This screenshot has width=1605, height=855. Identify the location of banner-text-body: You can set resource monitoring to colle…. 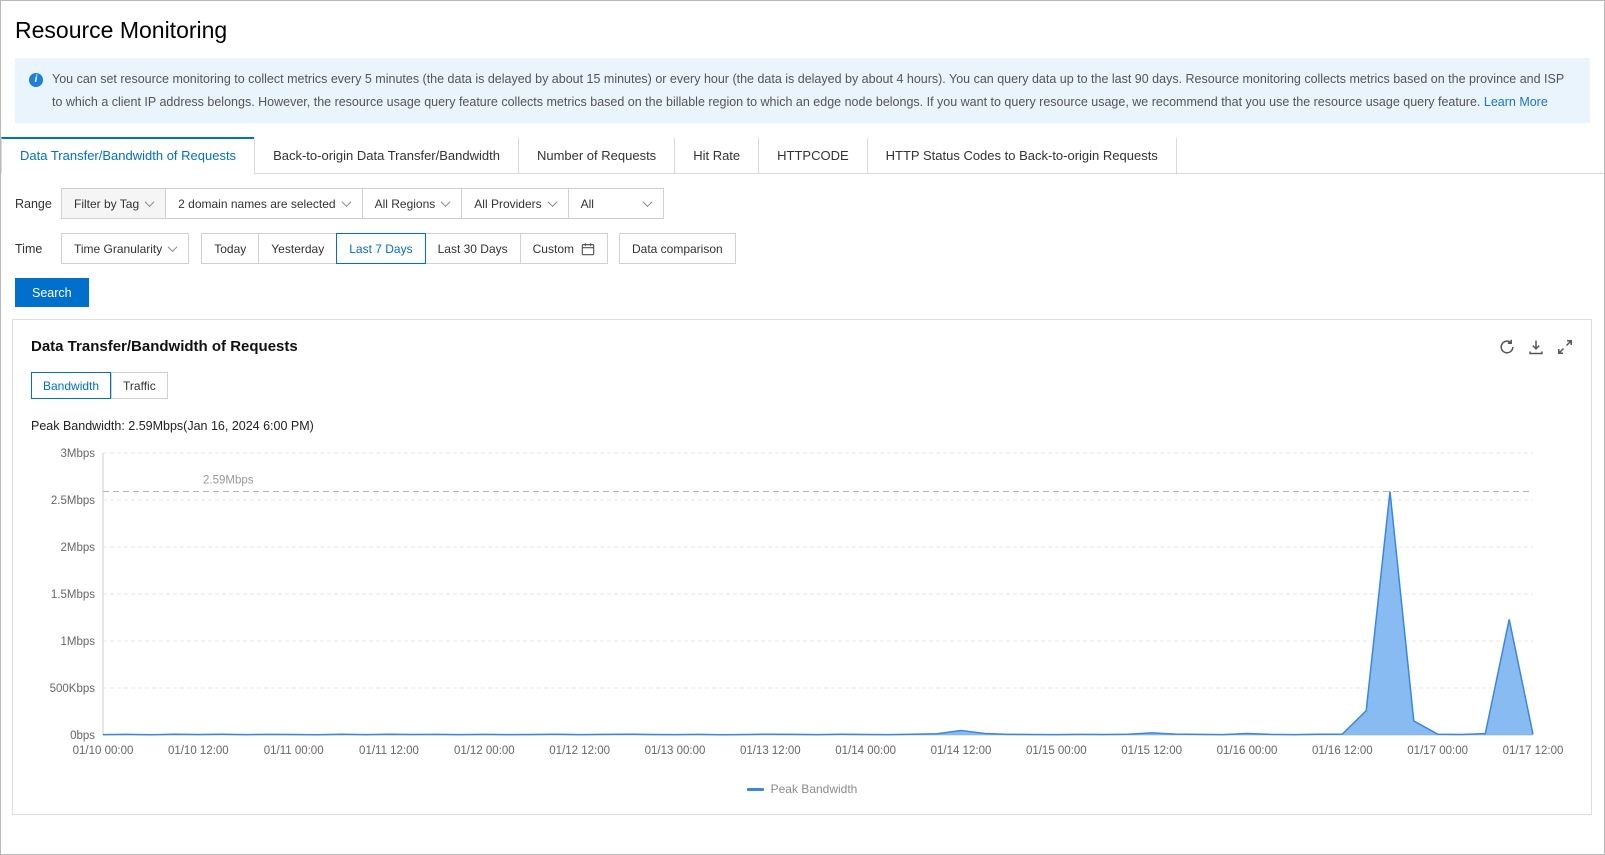
(808, 90).